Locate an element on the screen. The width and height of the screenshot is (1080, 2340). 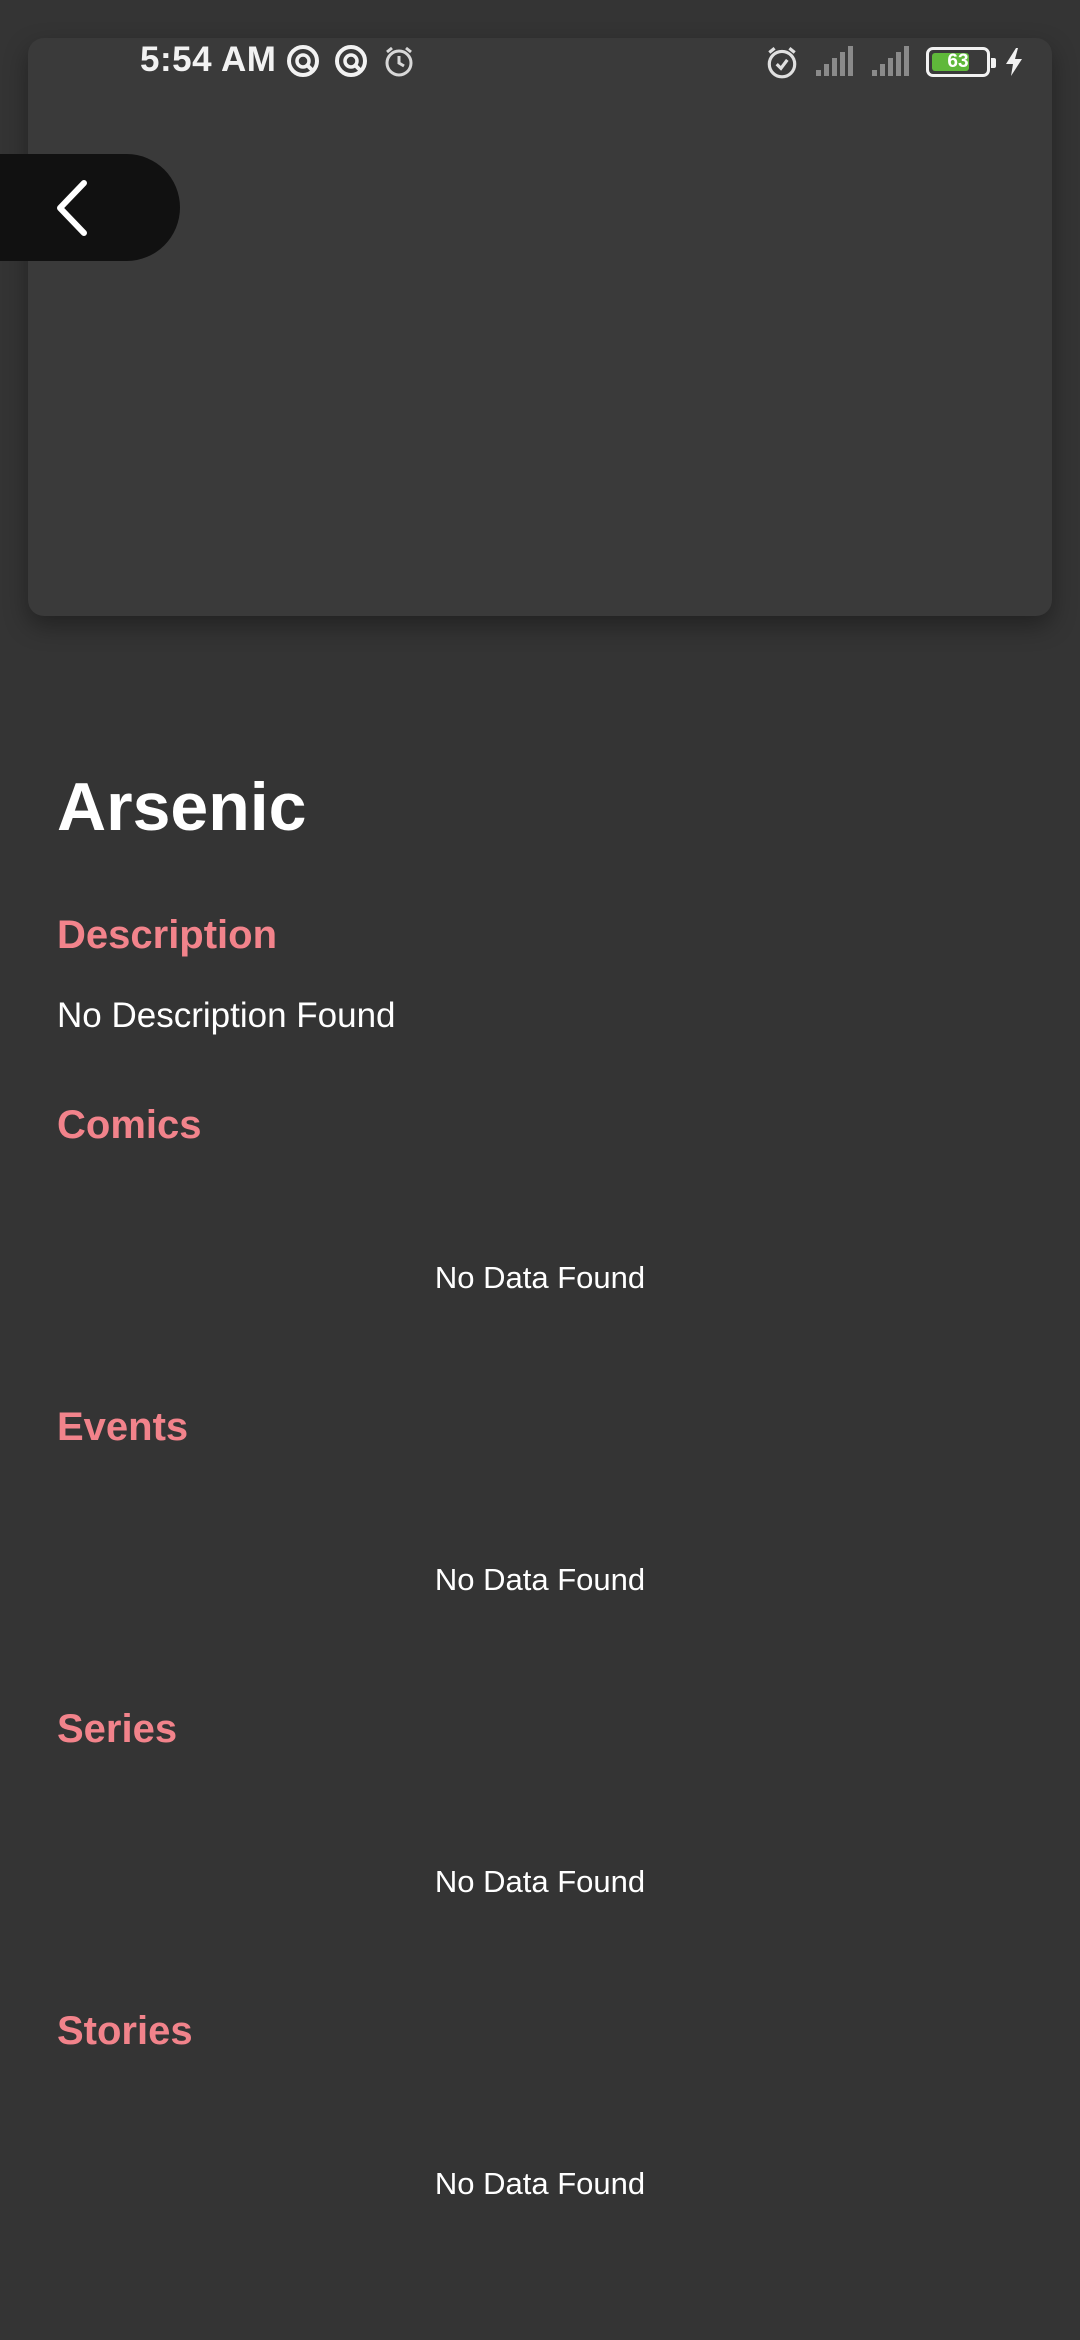
stories-heading: Stories is located at coordinates (125, 2031).